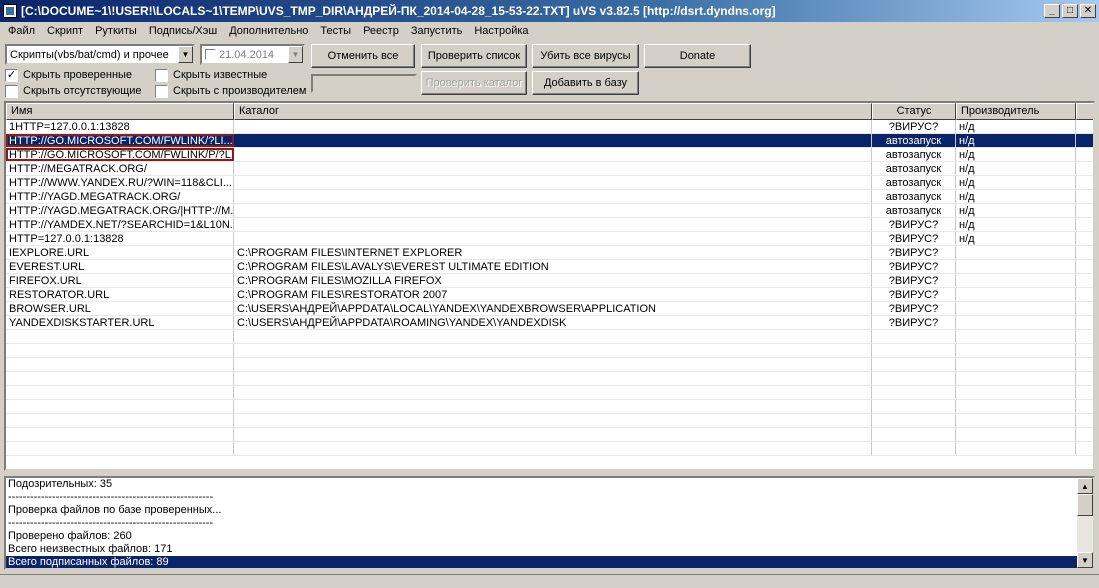  What do you see at coordinates (437, 31) in the screenshot?
I see `menu-run: Запустить` at bounding box center [437, 31].